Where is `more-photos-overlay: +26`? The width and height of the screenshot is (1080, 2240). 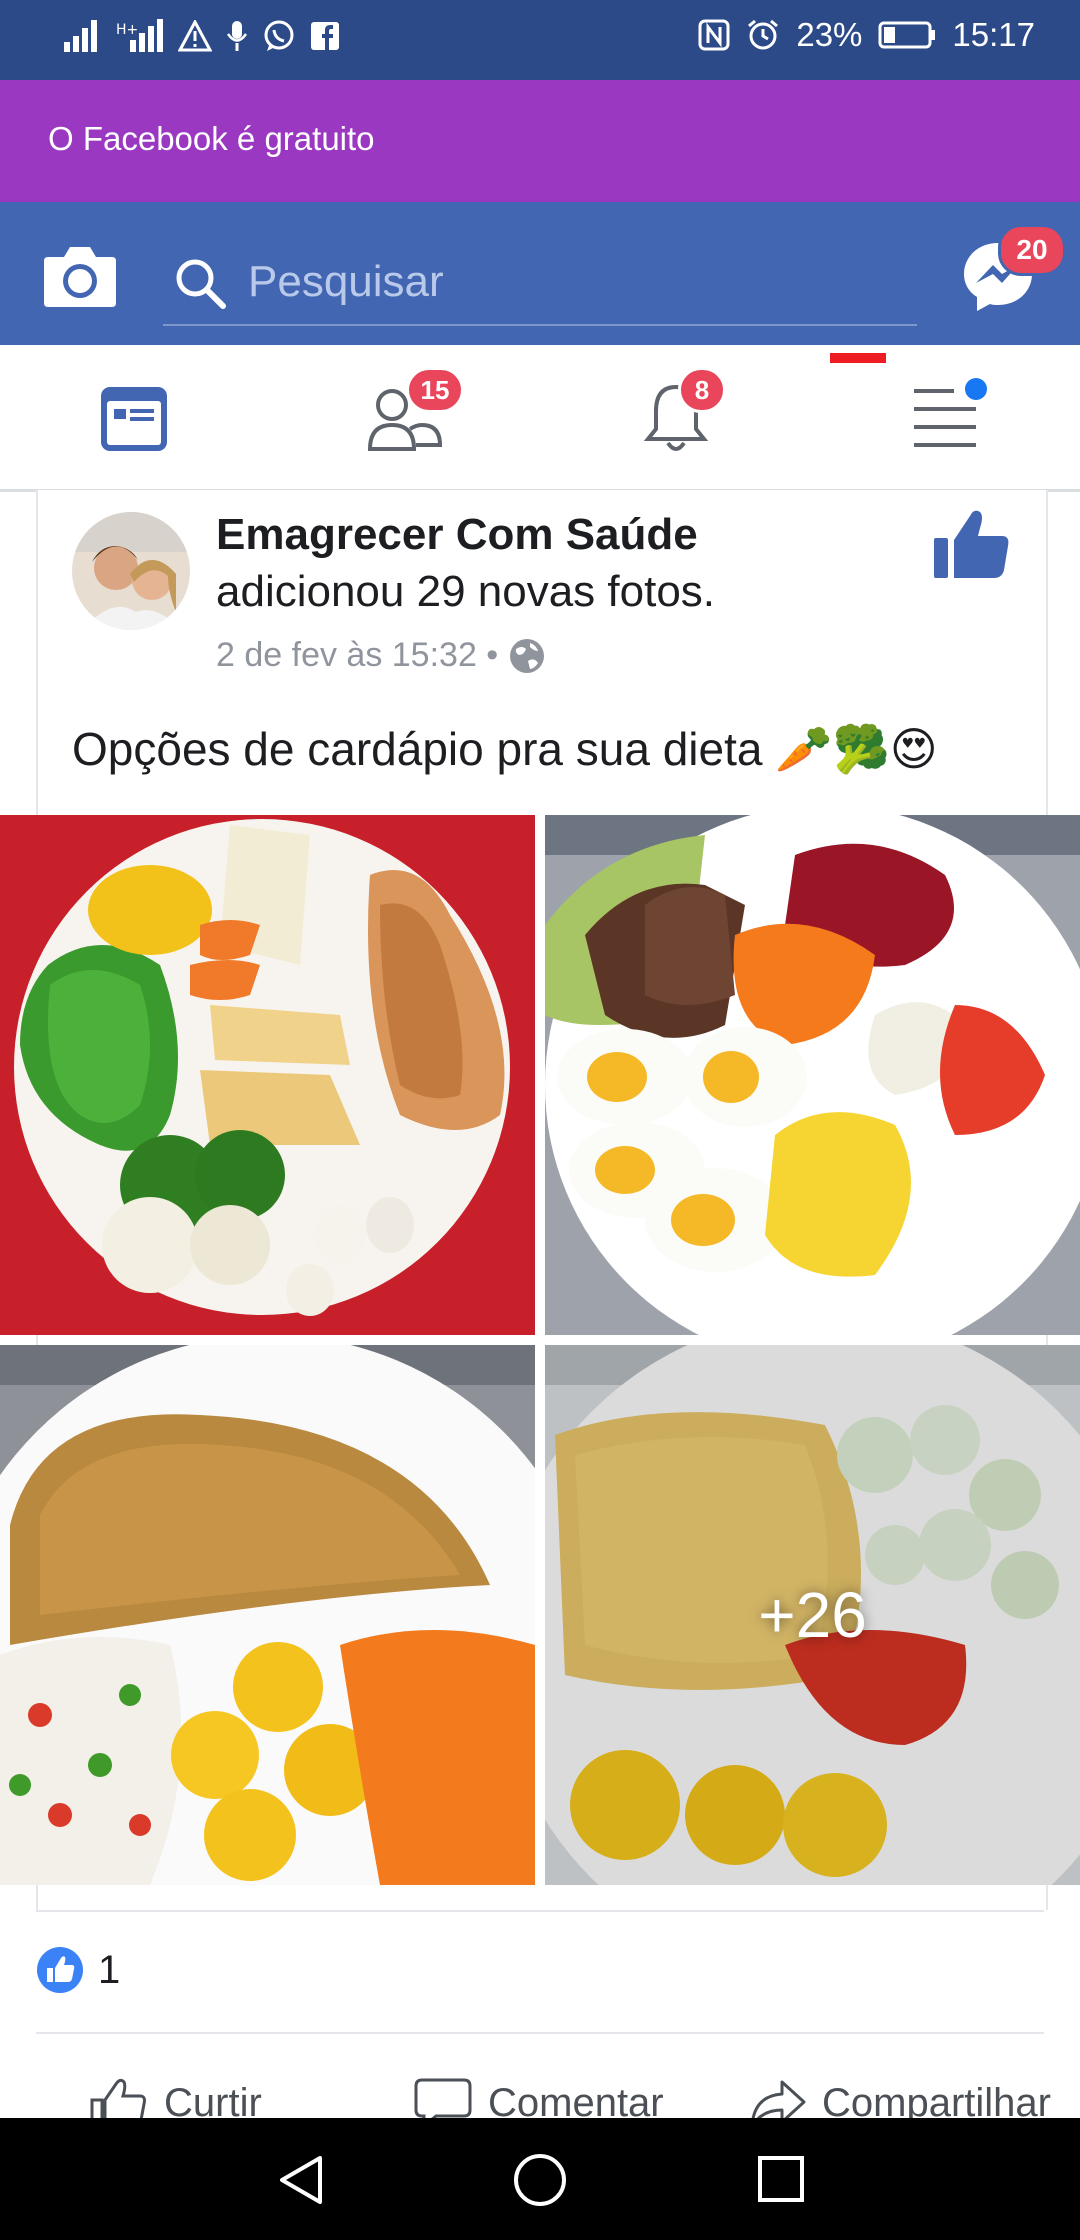
more-photos-overlay: +26 is located at coordinates (812, 1615).